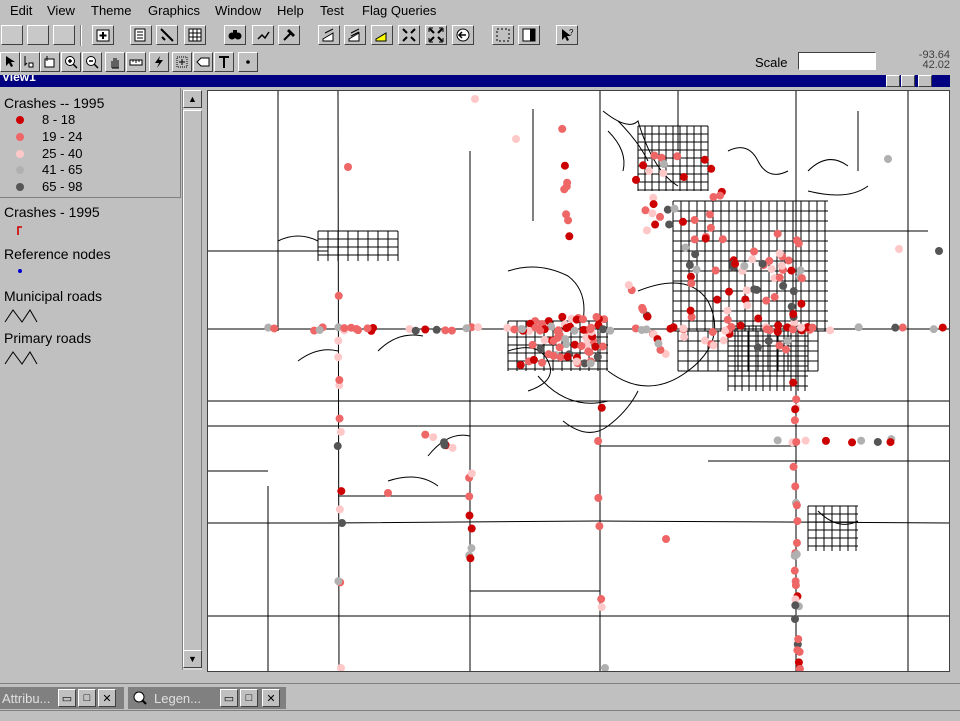 The image size is (960, 721). I want to click on draw-point-icon, so click(248, 62).